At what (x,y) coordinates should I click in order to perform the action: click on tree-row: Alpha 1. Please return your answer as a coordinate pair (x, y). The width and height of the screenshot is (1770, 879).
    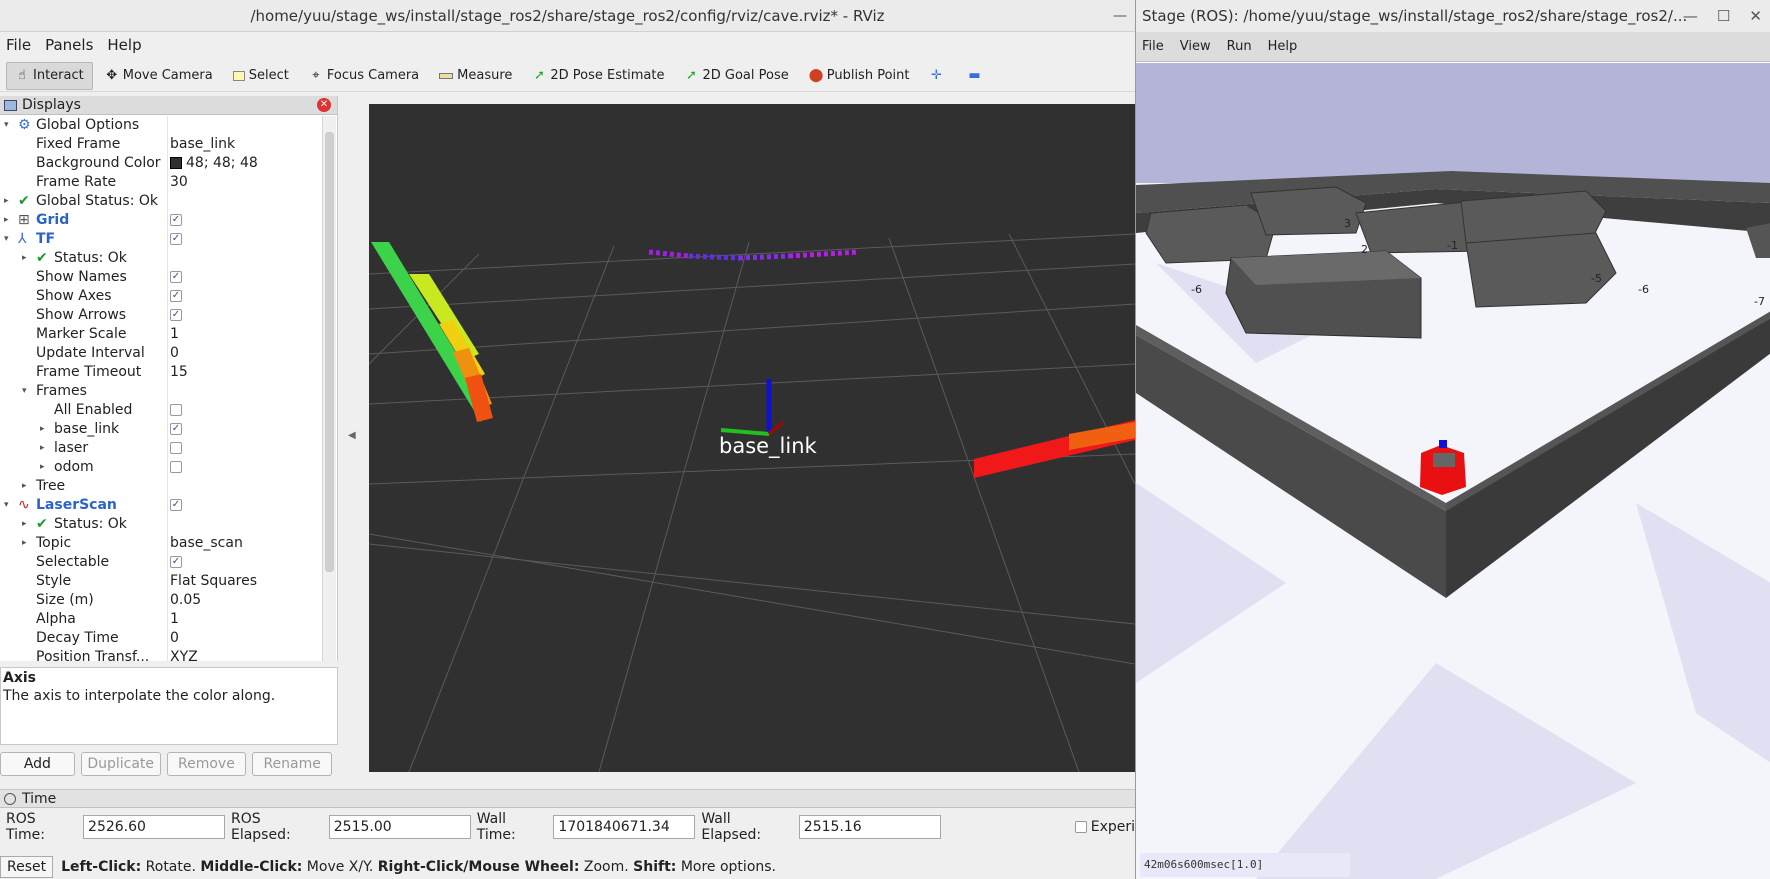
    Looking at the image, I should click on (161, 619).